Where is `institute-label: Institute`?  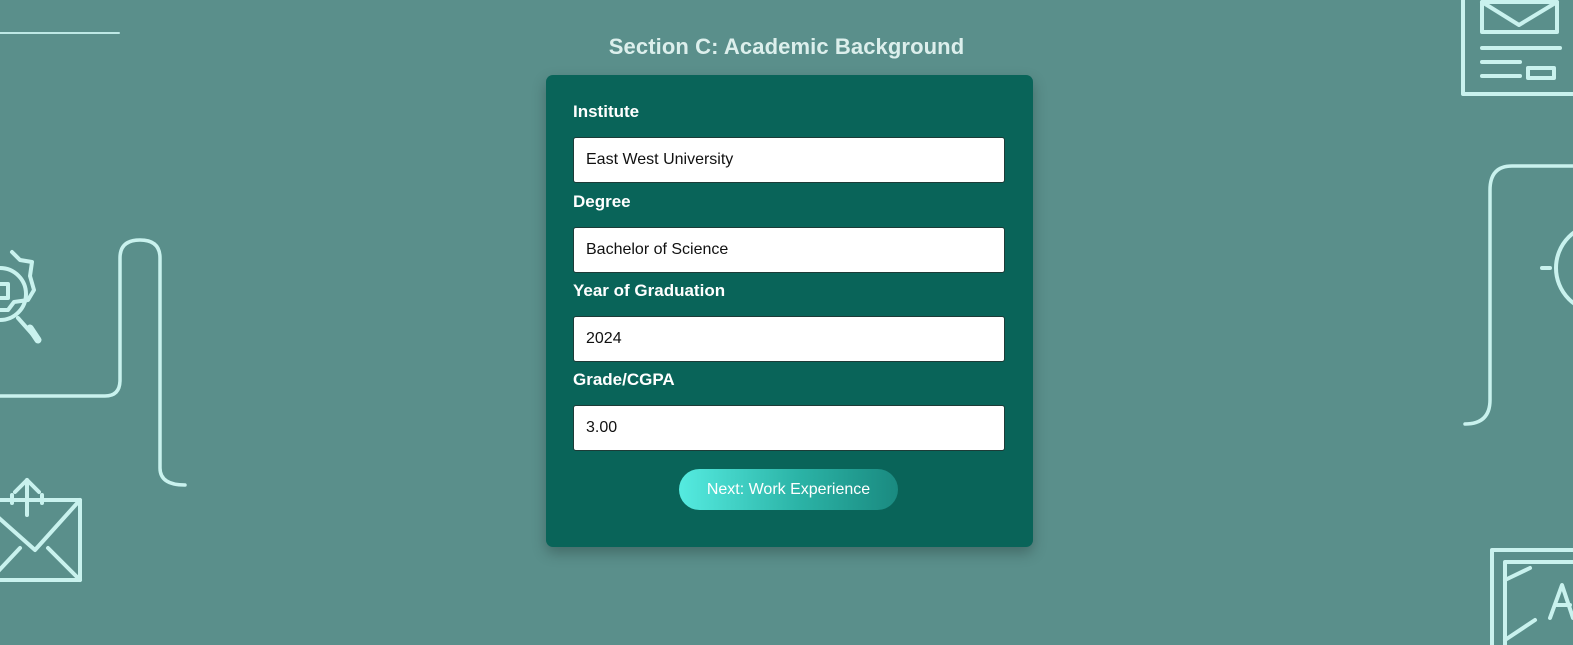
institute-label: Institute is located at coordinates (606, 111).